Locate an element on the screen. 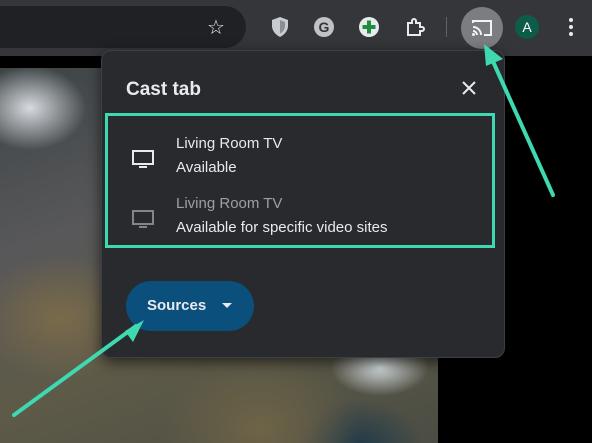  device-item-living-room-tv: Living Room TV Available is located at coordinates (298, 160).